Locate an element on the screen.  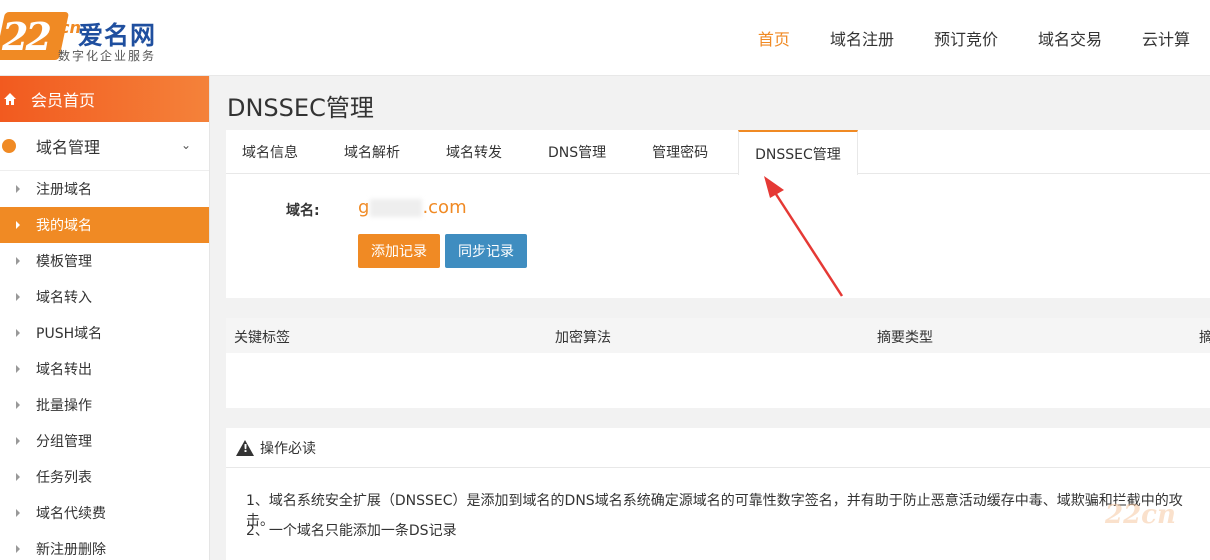
tab-bar: 域名信息 域名解析 域名转发 DNS管理 管理密码 DNSSEC管理 is located at coordinates (718, 152).